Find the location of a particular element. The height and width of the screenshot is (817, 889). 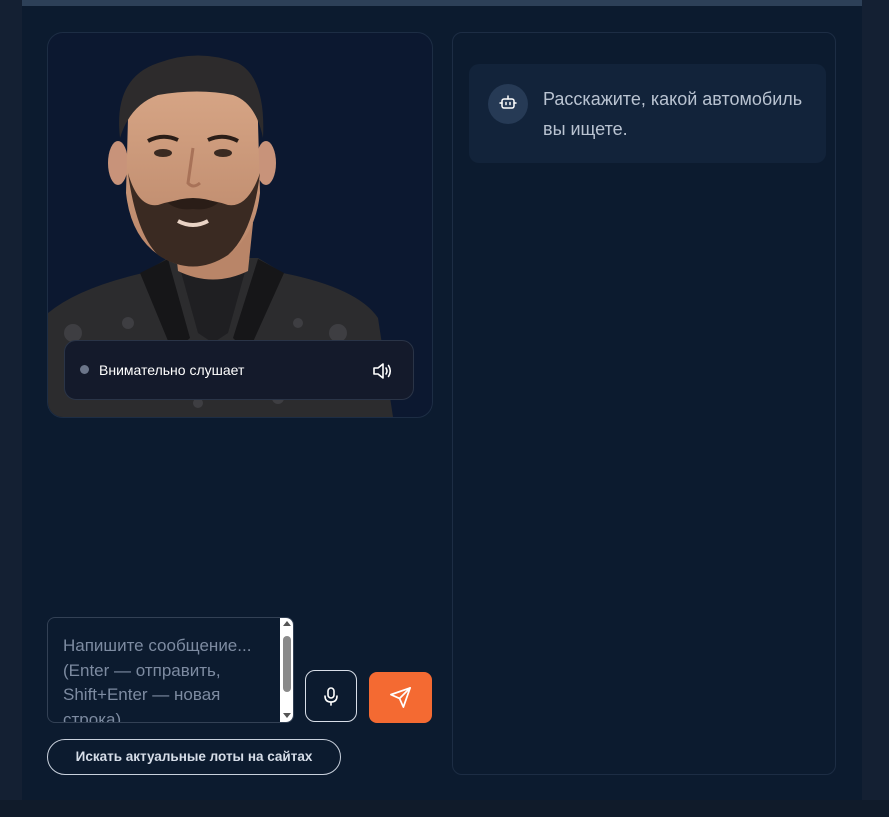

speaker-icon is located at coordinates (382, 371).